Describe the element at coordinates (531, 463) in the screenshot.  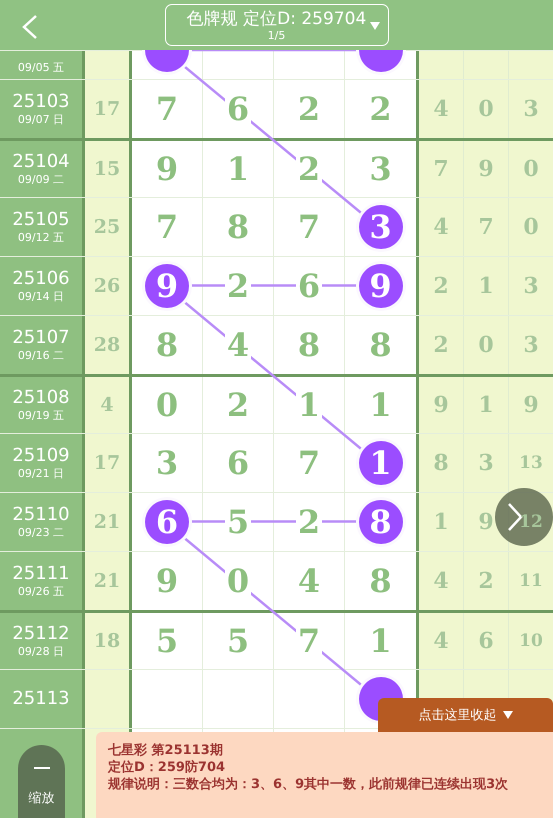
I see `extra-value: 13` at that location.